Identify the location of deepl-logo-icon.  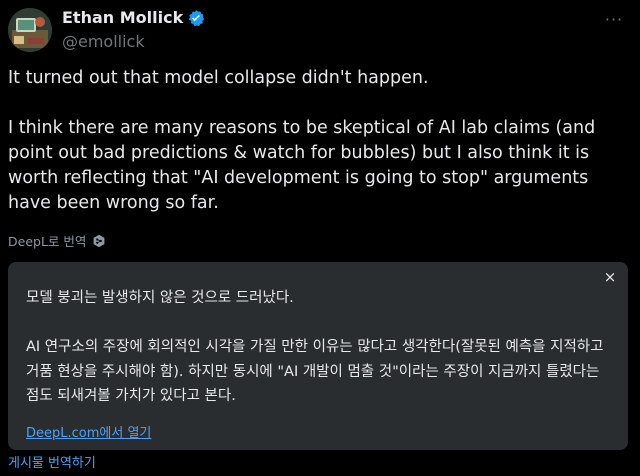
(99, 241).